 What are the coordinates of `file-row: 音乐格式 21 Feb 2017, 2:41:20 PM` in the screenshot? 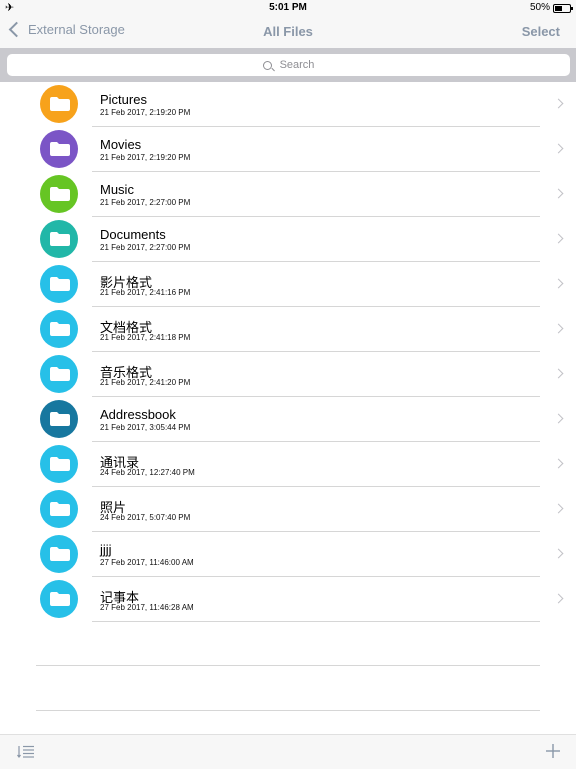 It's located at (288, 374).